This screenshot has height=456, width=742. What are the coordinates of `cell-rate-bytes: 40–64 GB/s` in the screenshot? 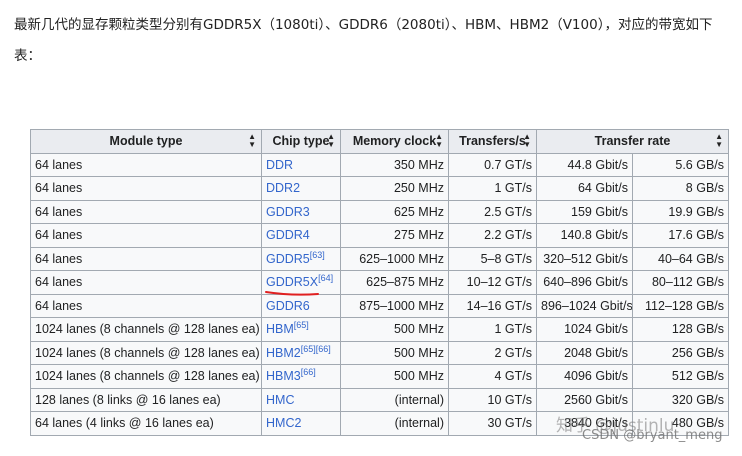 It's located at (680, 258).